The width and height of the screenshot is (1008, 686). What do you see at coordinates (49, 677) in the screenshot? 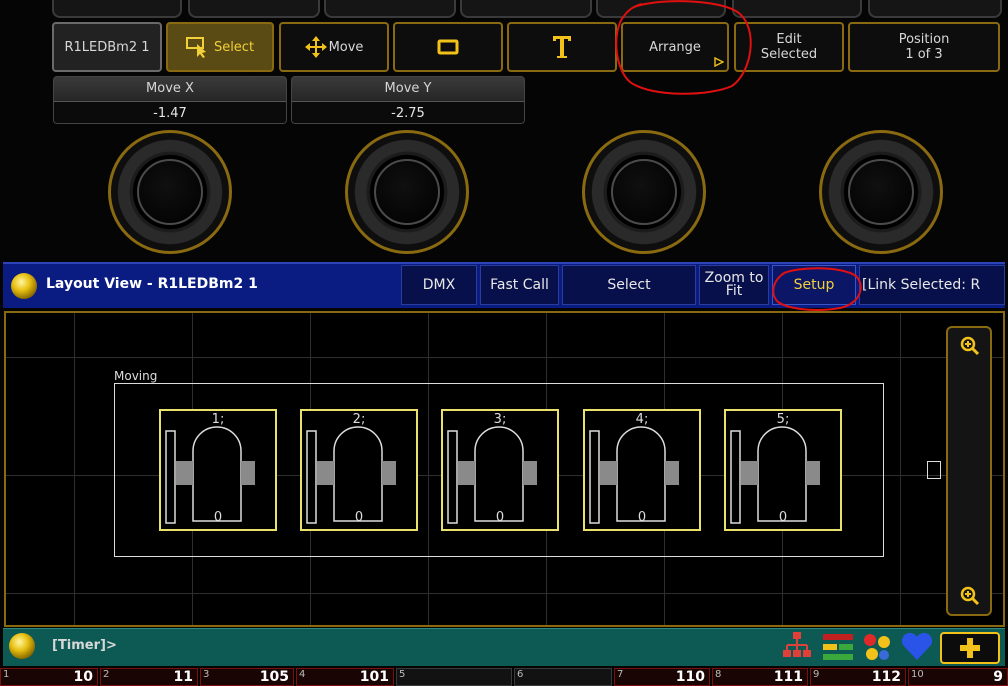
I see `executor-1: 1 10` at bounding box center [49, 677].